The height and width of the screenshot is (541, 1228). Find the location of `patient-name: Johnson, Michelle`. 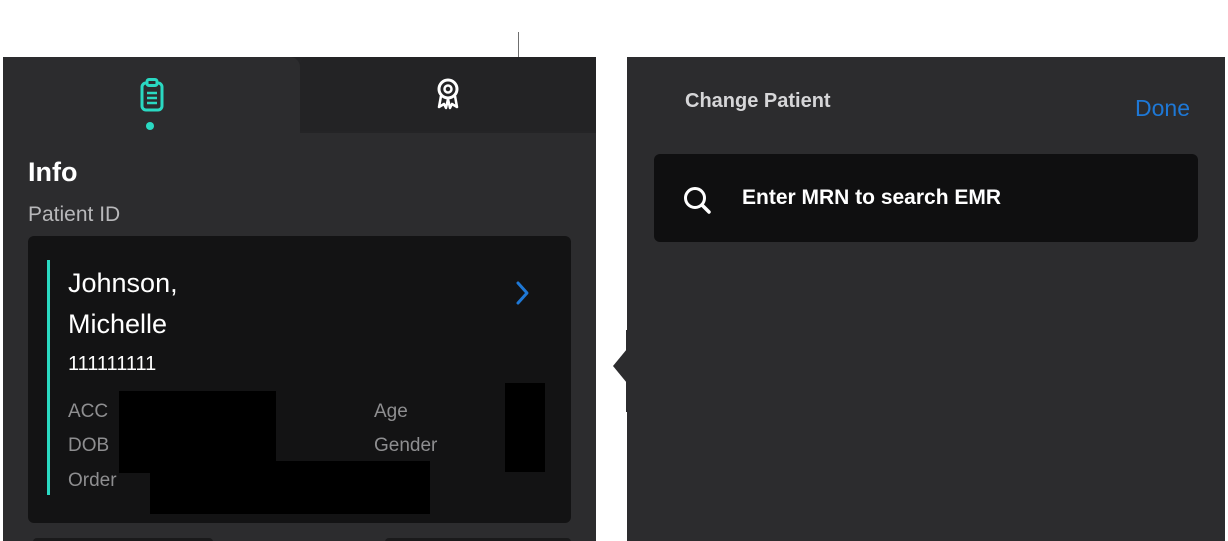

patient-name: Johnson, Michelle is located at coordinates (123, 303).